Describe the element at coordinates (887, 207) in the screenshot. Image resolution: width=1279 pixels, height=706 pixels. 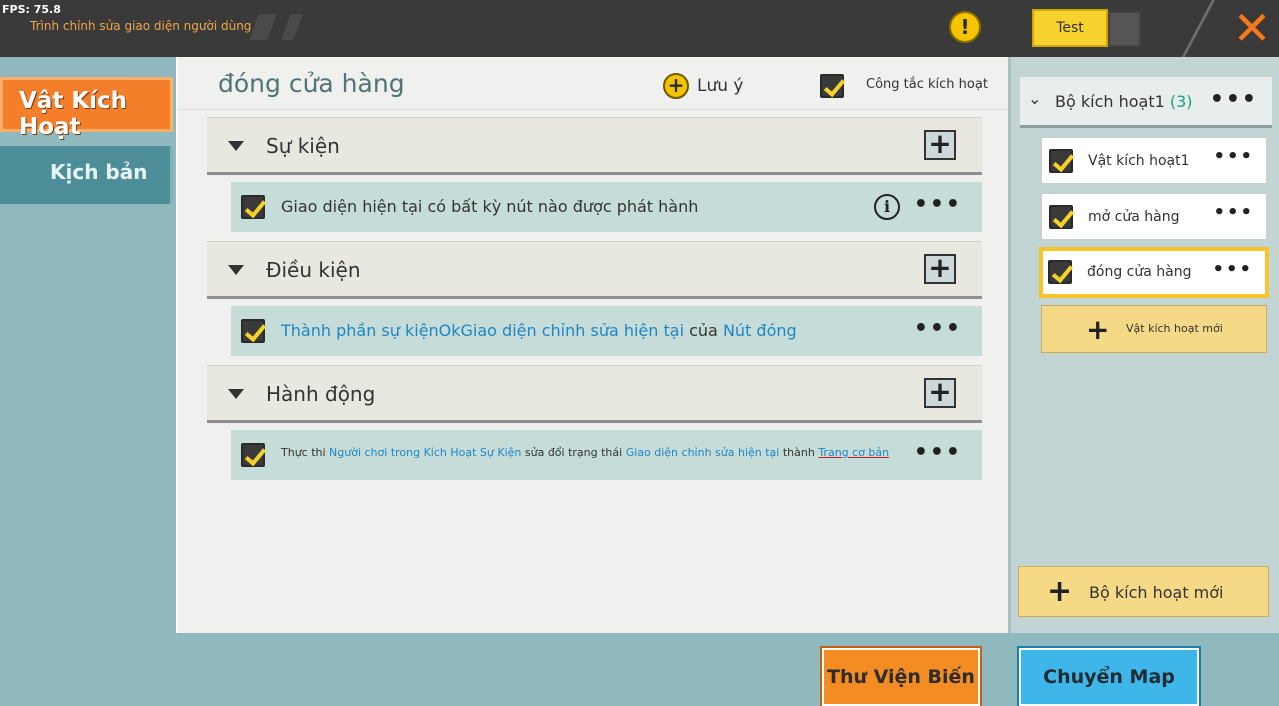
I see `info-icon: i` at that location.